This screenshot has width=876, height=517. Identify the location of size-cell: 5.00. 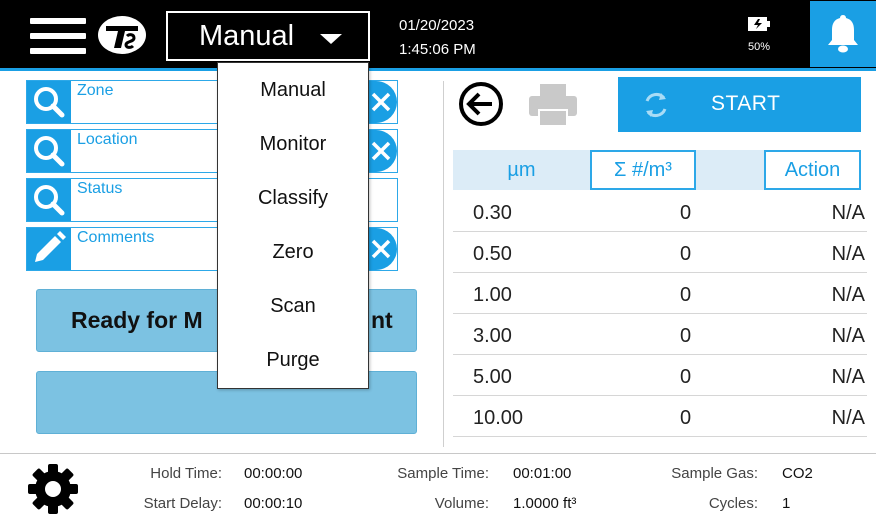
(492, 377).